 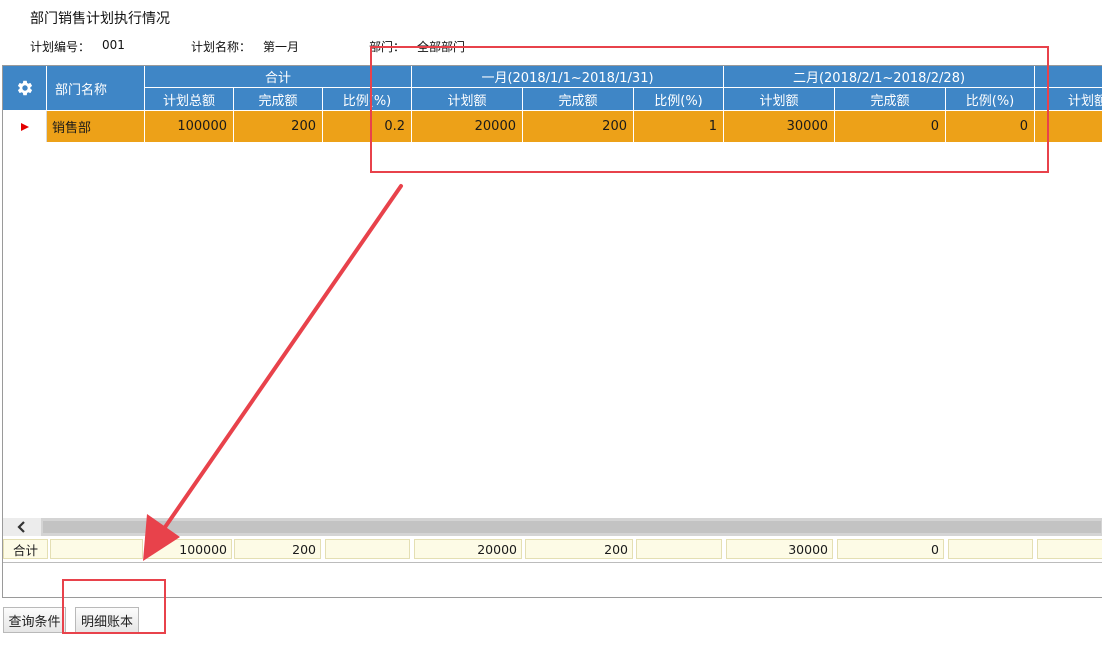 What do you see at coordinates (107, 620) in the screenshot?
I see `detail-ledger-button: 明细账本` at bounding box center [107, 620].